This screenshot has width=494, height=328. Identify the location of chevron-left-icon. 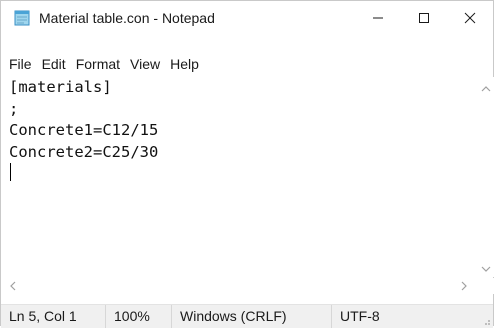
(13, 286).